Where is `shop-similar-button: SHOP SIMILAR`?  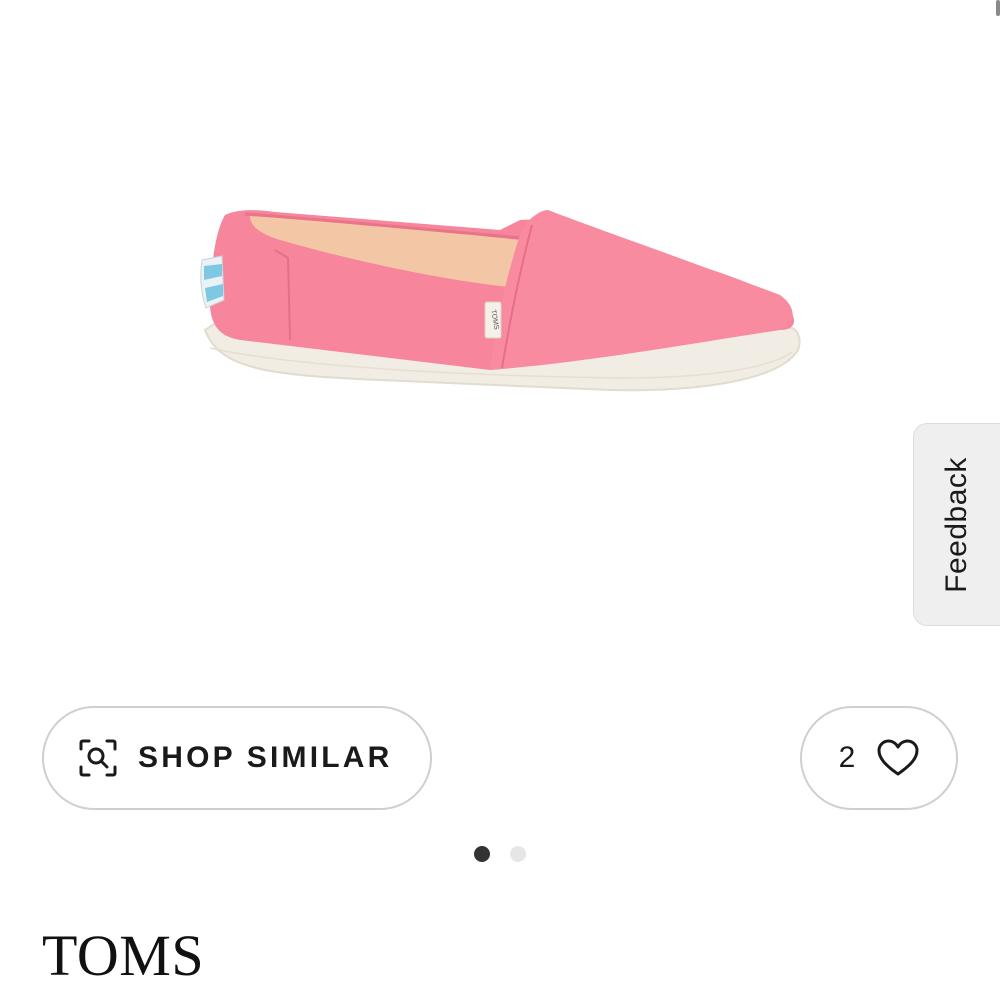
shop-similar-button: SHOP SIMILAR is located at coordinates (237, 758).